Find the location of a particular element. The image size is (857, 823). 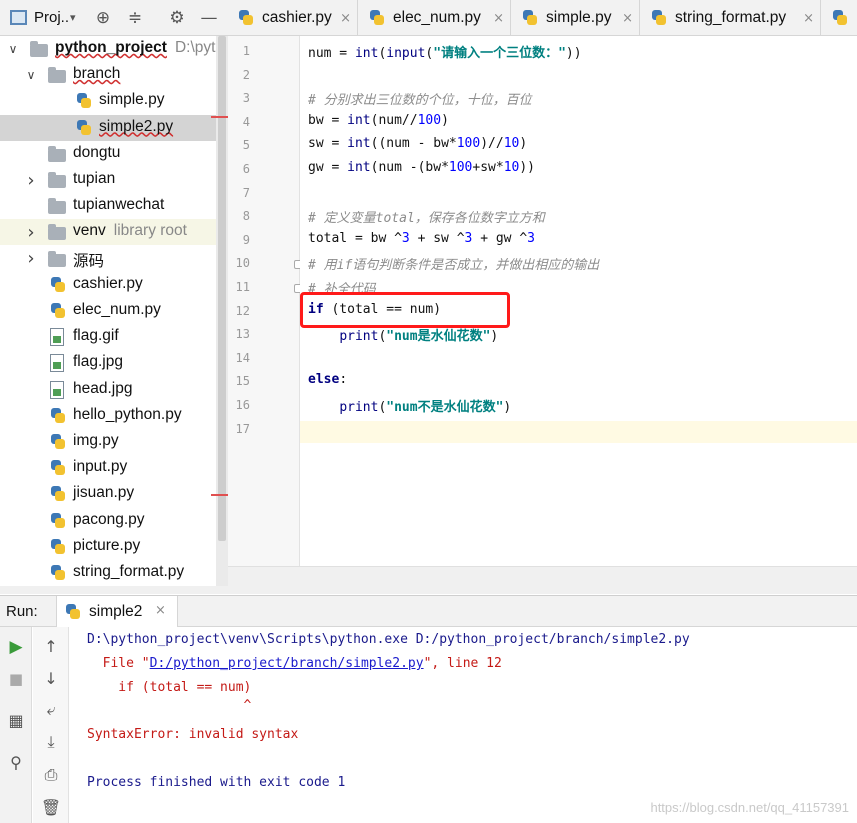

tree-item-simple-py: simple.py is located at coordinates (108, 101).